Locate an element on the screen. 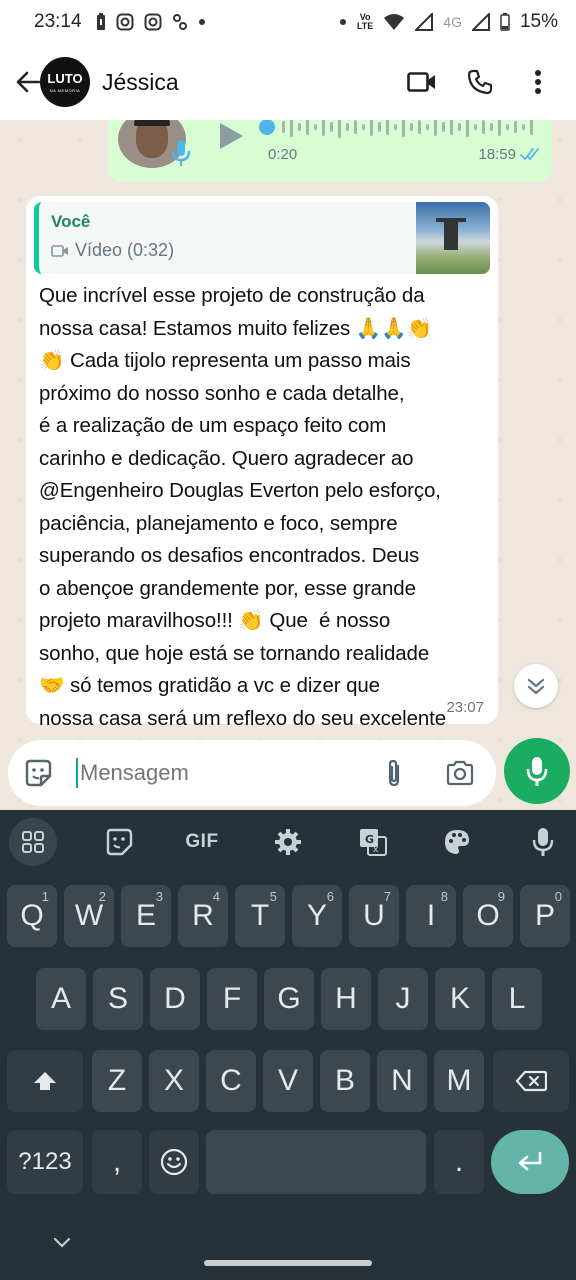 The height and width of the screenshot is (1280, 576). key-s: S is located at coordinates (118, 999).